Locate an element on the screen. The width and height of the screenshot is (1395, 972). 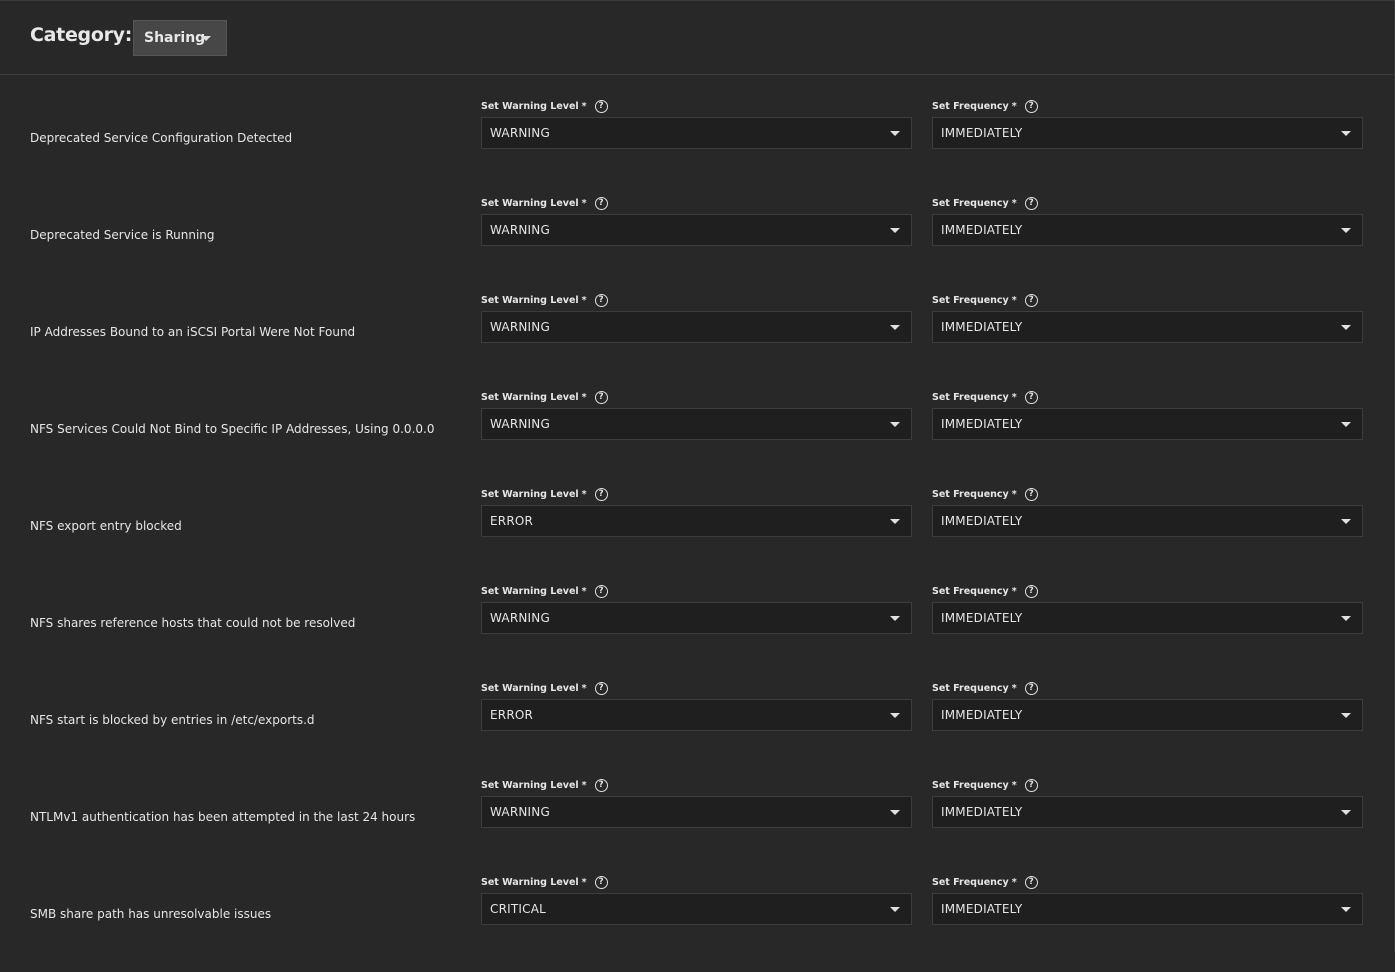
warning-level-value: CRITICAL is located at coordinates (518, 909).